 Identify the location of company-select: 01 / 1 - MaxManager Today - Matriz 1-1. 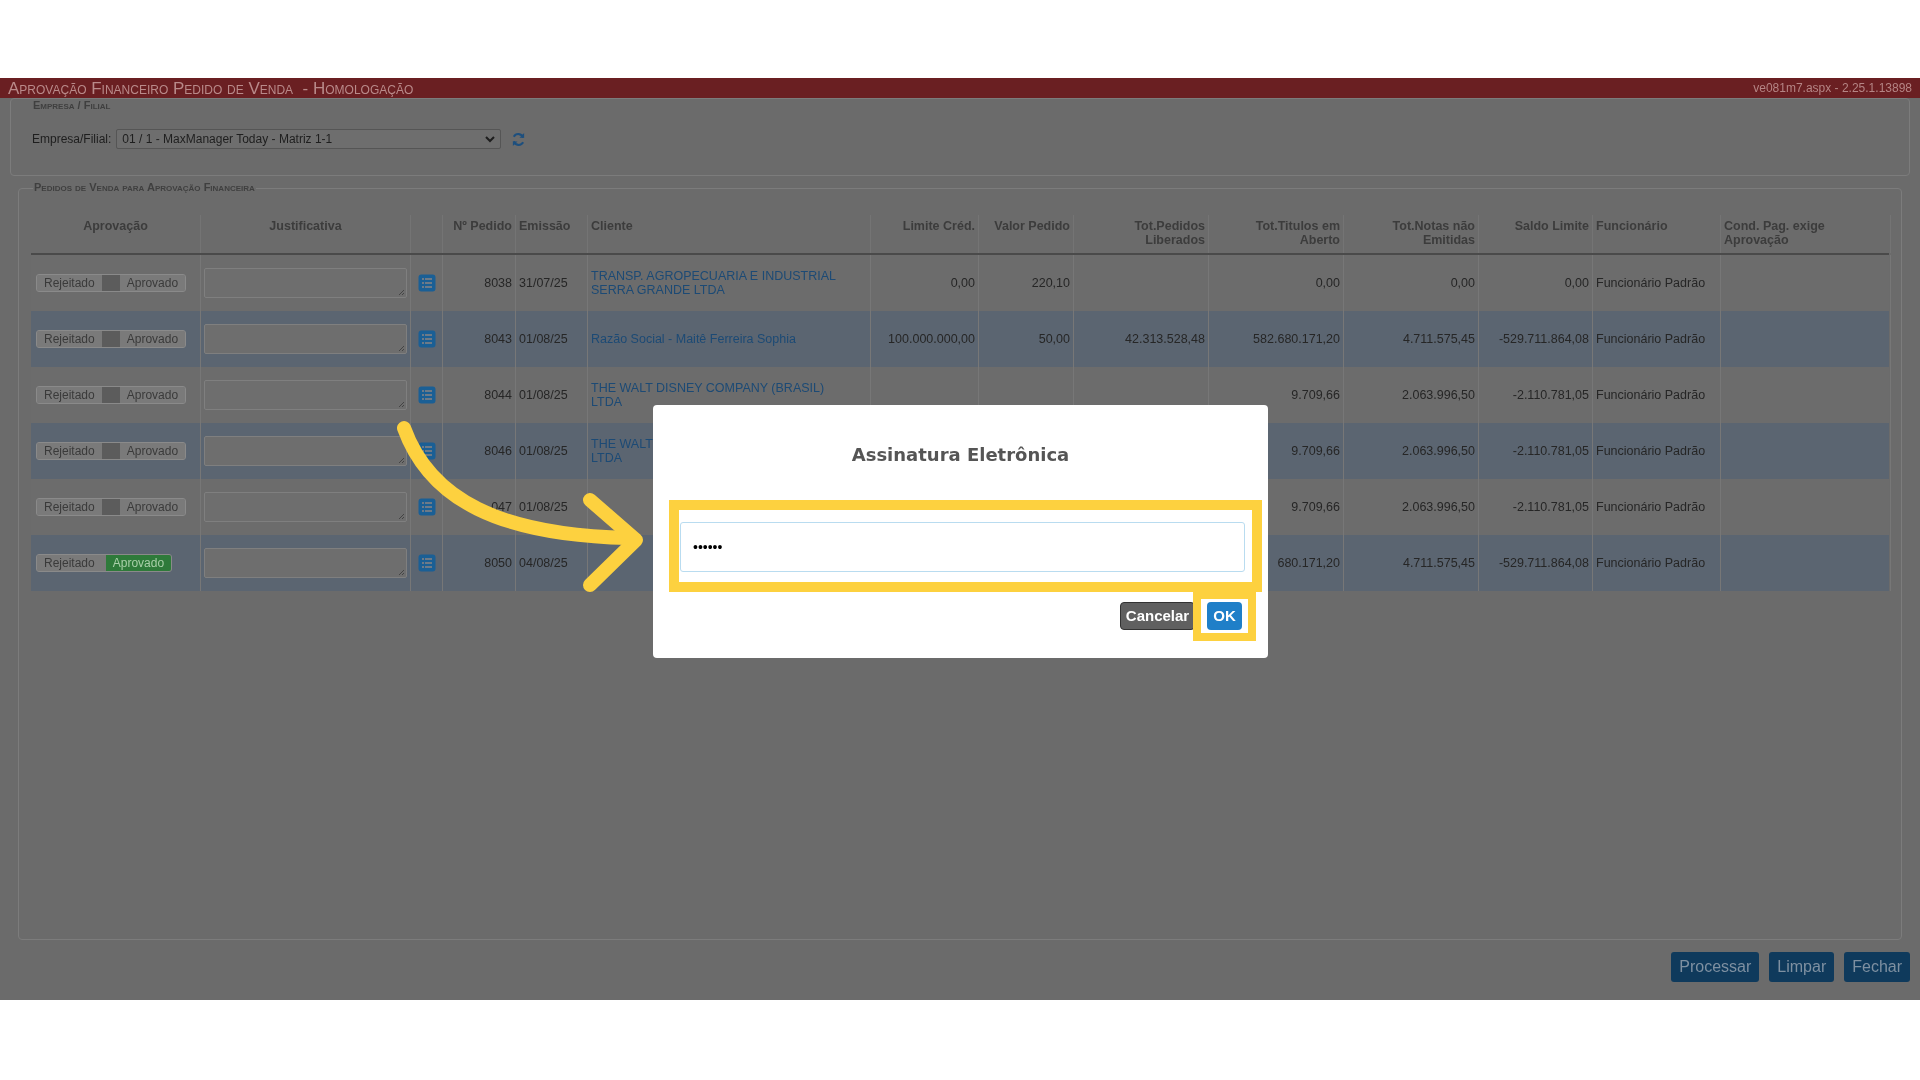
(309, 139).